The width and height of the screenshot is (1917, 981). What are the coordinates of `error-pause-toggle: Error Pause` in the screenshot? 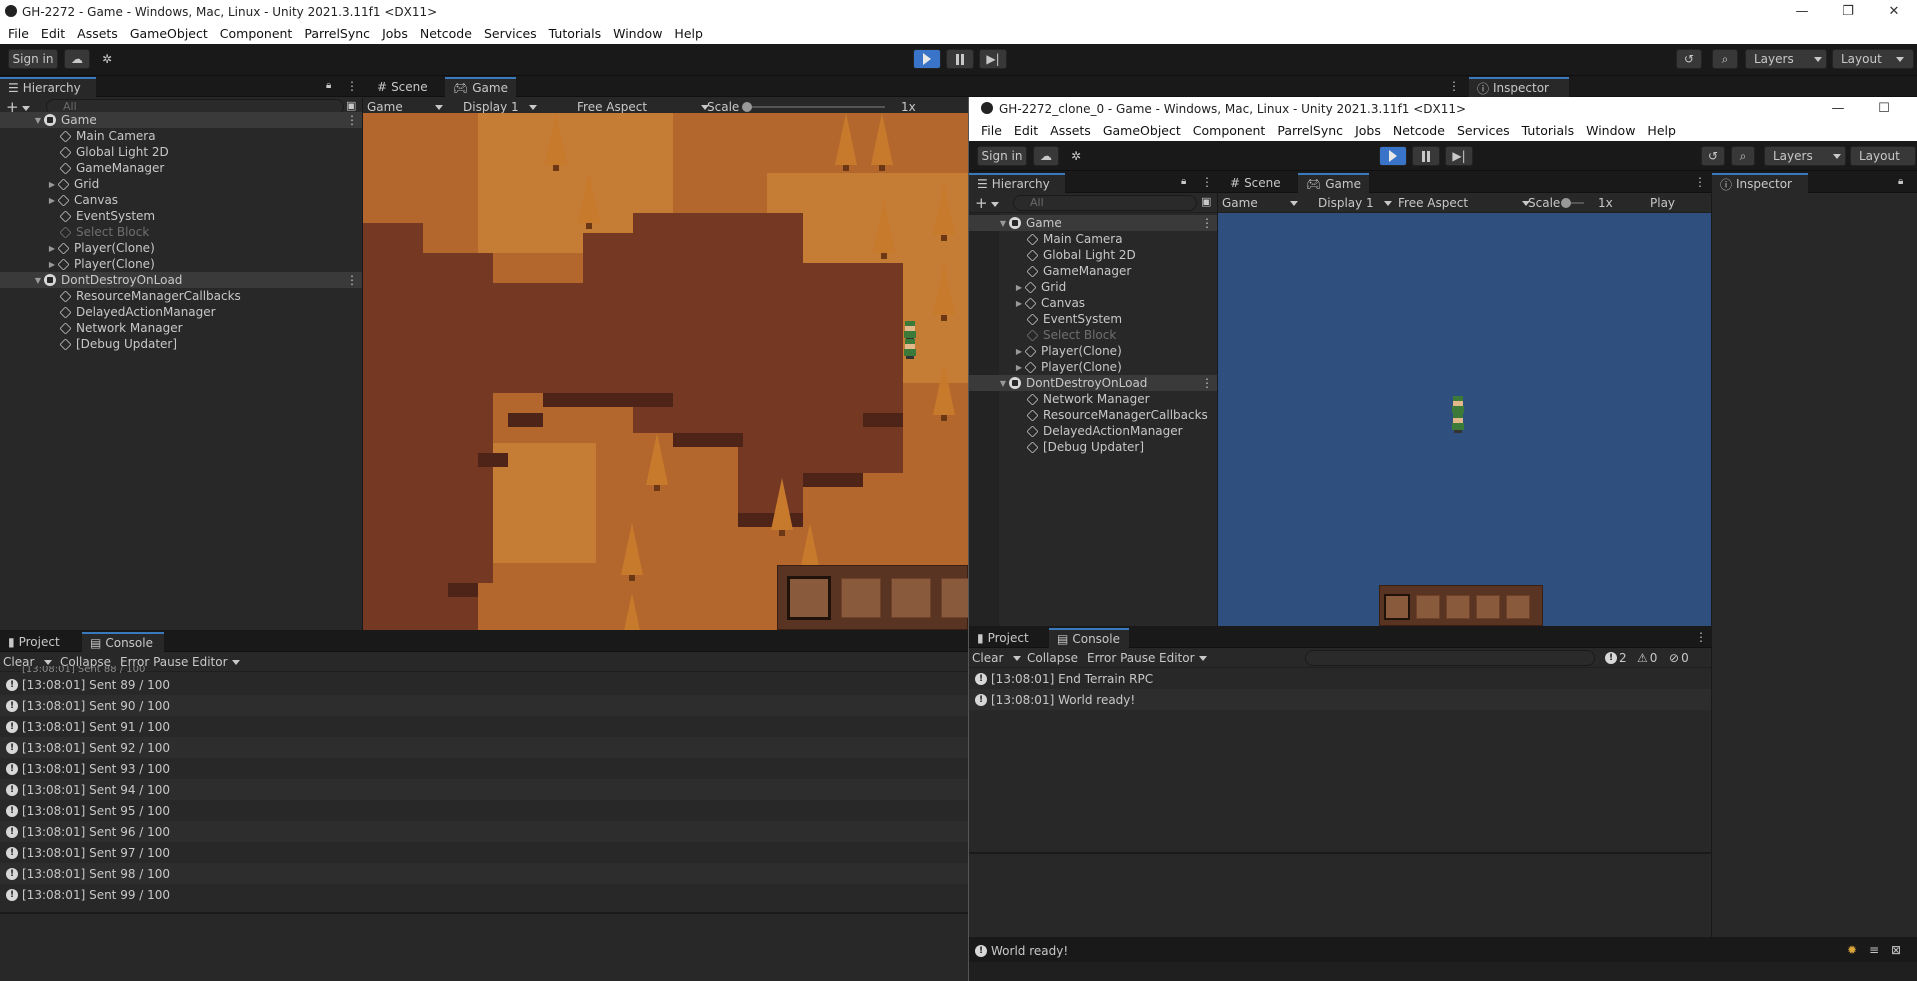 It's located at (1121, 658).